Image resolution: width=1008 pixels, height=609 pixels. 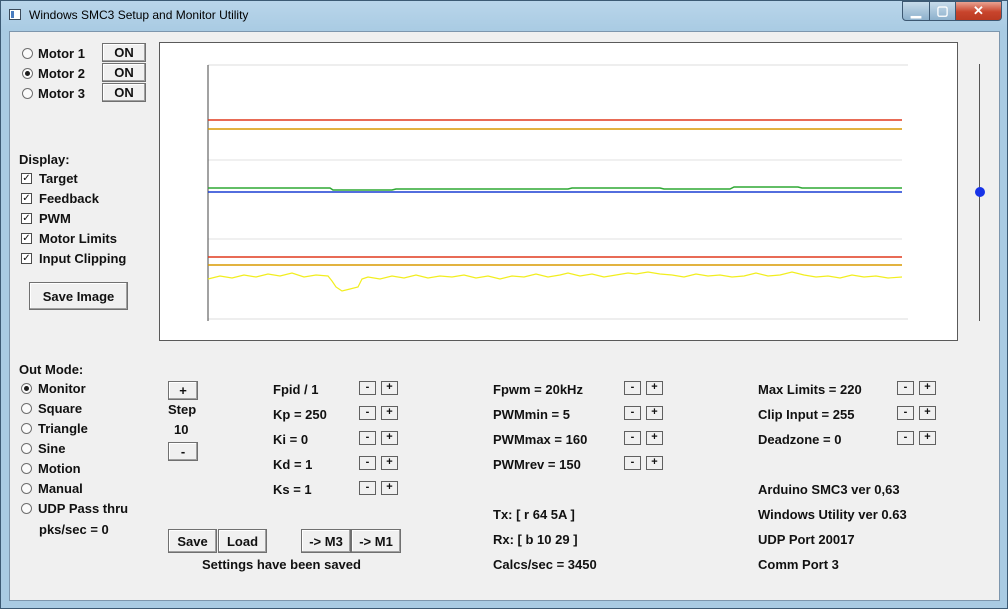 I want to click on mode-manual-label: Manual, so click(x=60, y=488).